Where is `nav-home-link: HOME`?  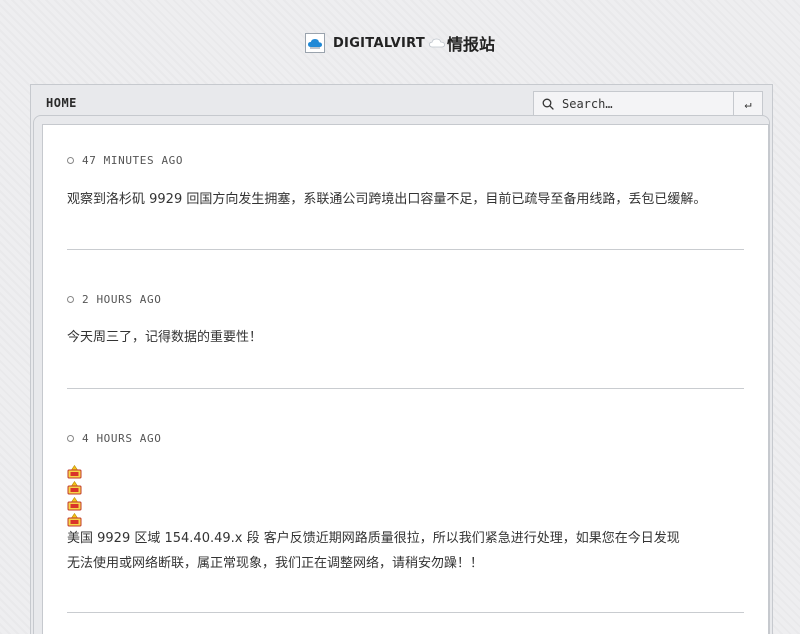
nav-home-link: HOME is located at coordinates (61, 103).